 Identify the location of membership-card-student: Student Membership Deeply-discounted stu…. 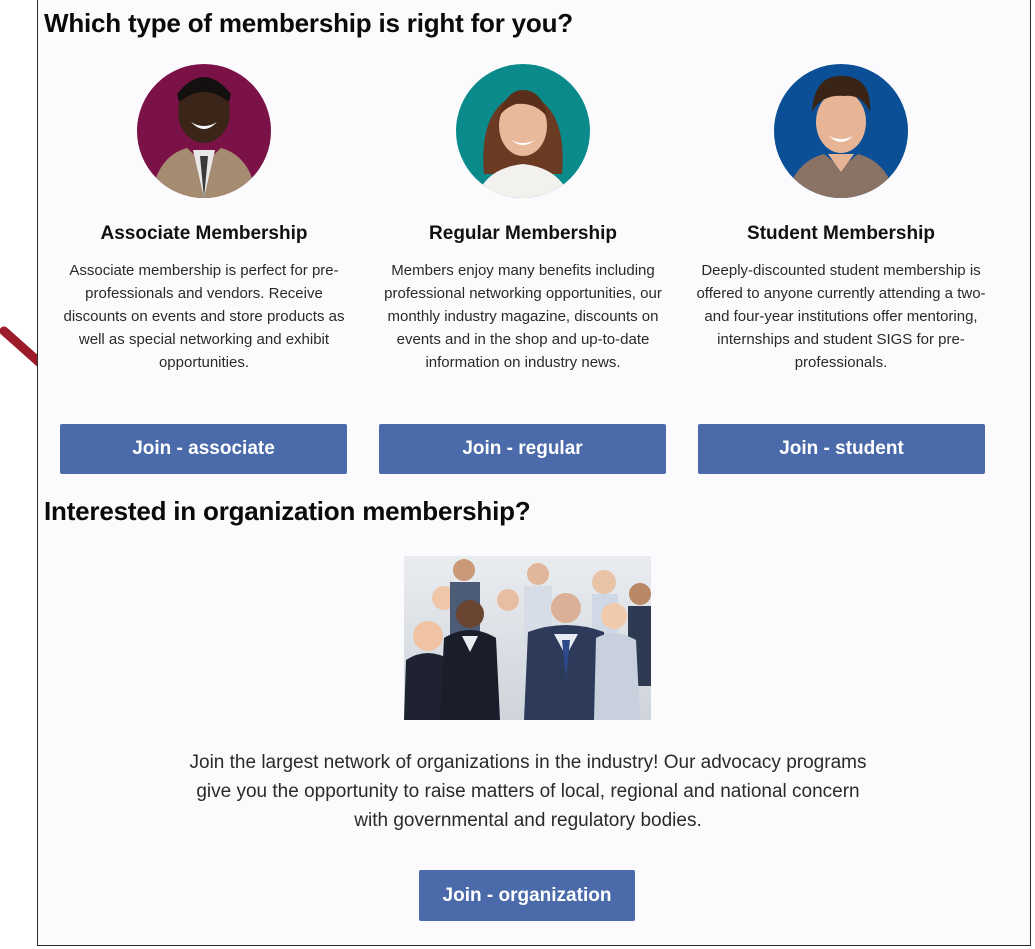
(841, 219).